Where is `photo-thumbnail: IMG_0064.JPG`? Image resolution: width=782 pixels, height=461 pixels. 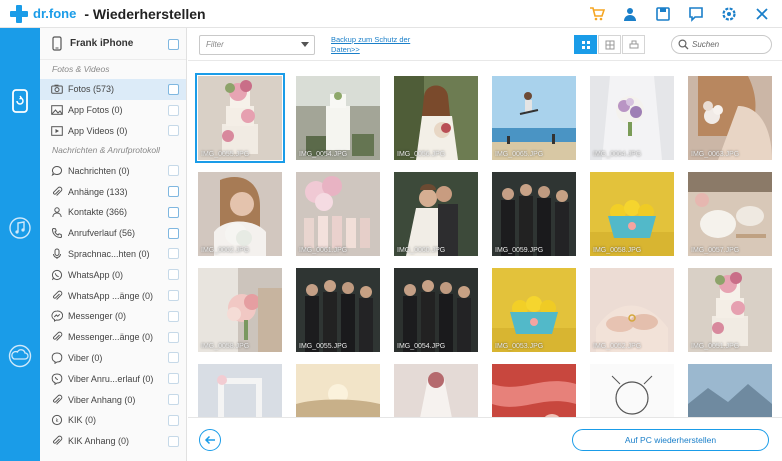 photo-thumbnail: IMG_0064.JPG is located at coordinates (632, 118).